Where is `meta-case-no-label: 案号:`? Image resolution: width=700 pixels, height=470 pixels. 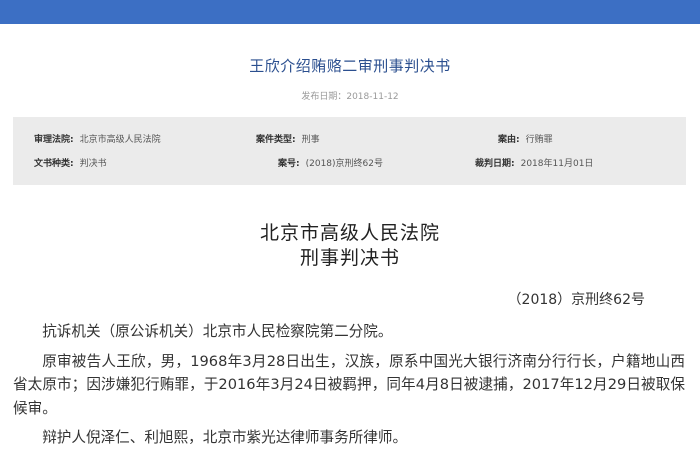 meta-case-no-label: 案号: is located at coordinates (289, 164).